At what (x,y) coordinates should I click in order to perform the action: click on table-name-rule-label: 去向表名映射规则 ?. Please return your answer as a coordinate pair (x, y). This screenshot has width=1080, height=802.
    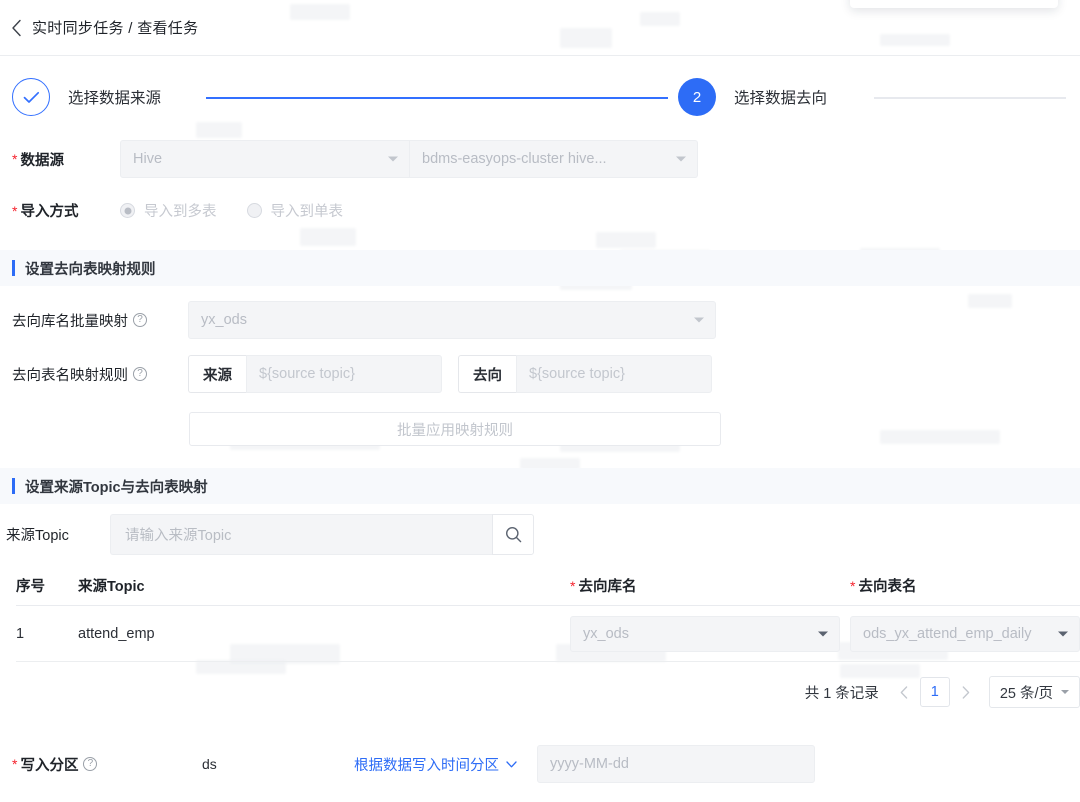
    Looking at the image, I should click on (100, 374).